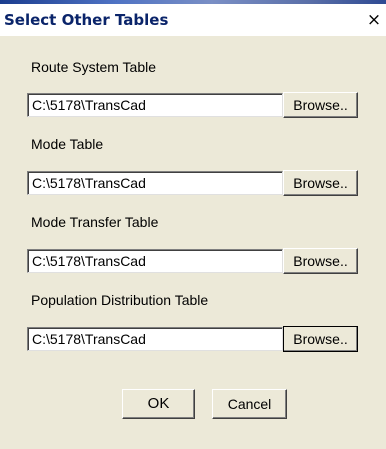  What do you see at coordinates (193, 20) in the screenshot?
I see `dialog-titlebar: Select Other Tables ×` at bounding box center [193, 20].